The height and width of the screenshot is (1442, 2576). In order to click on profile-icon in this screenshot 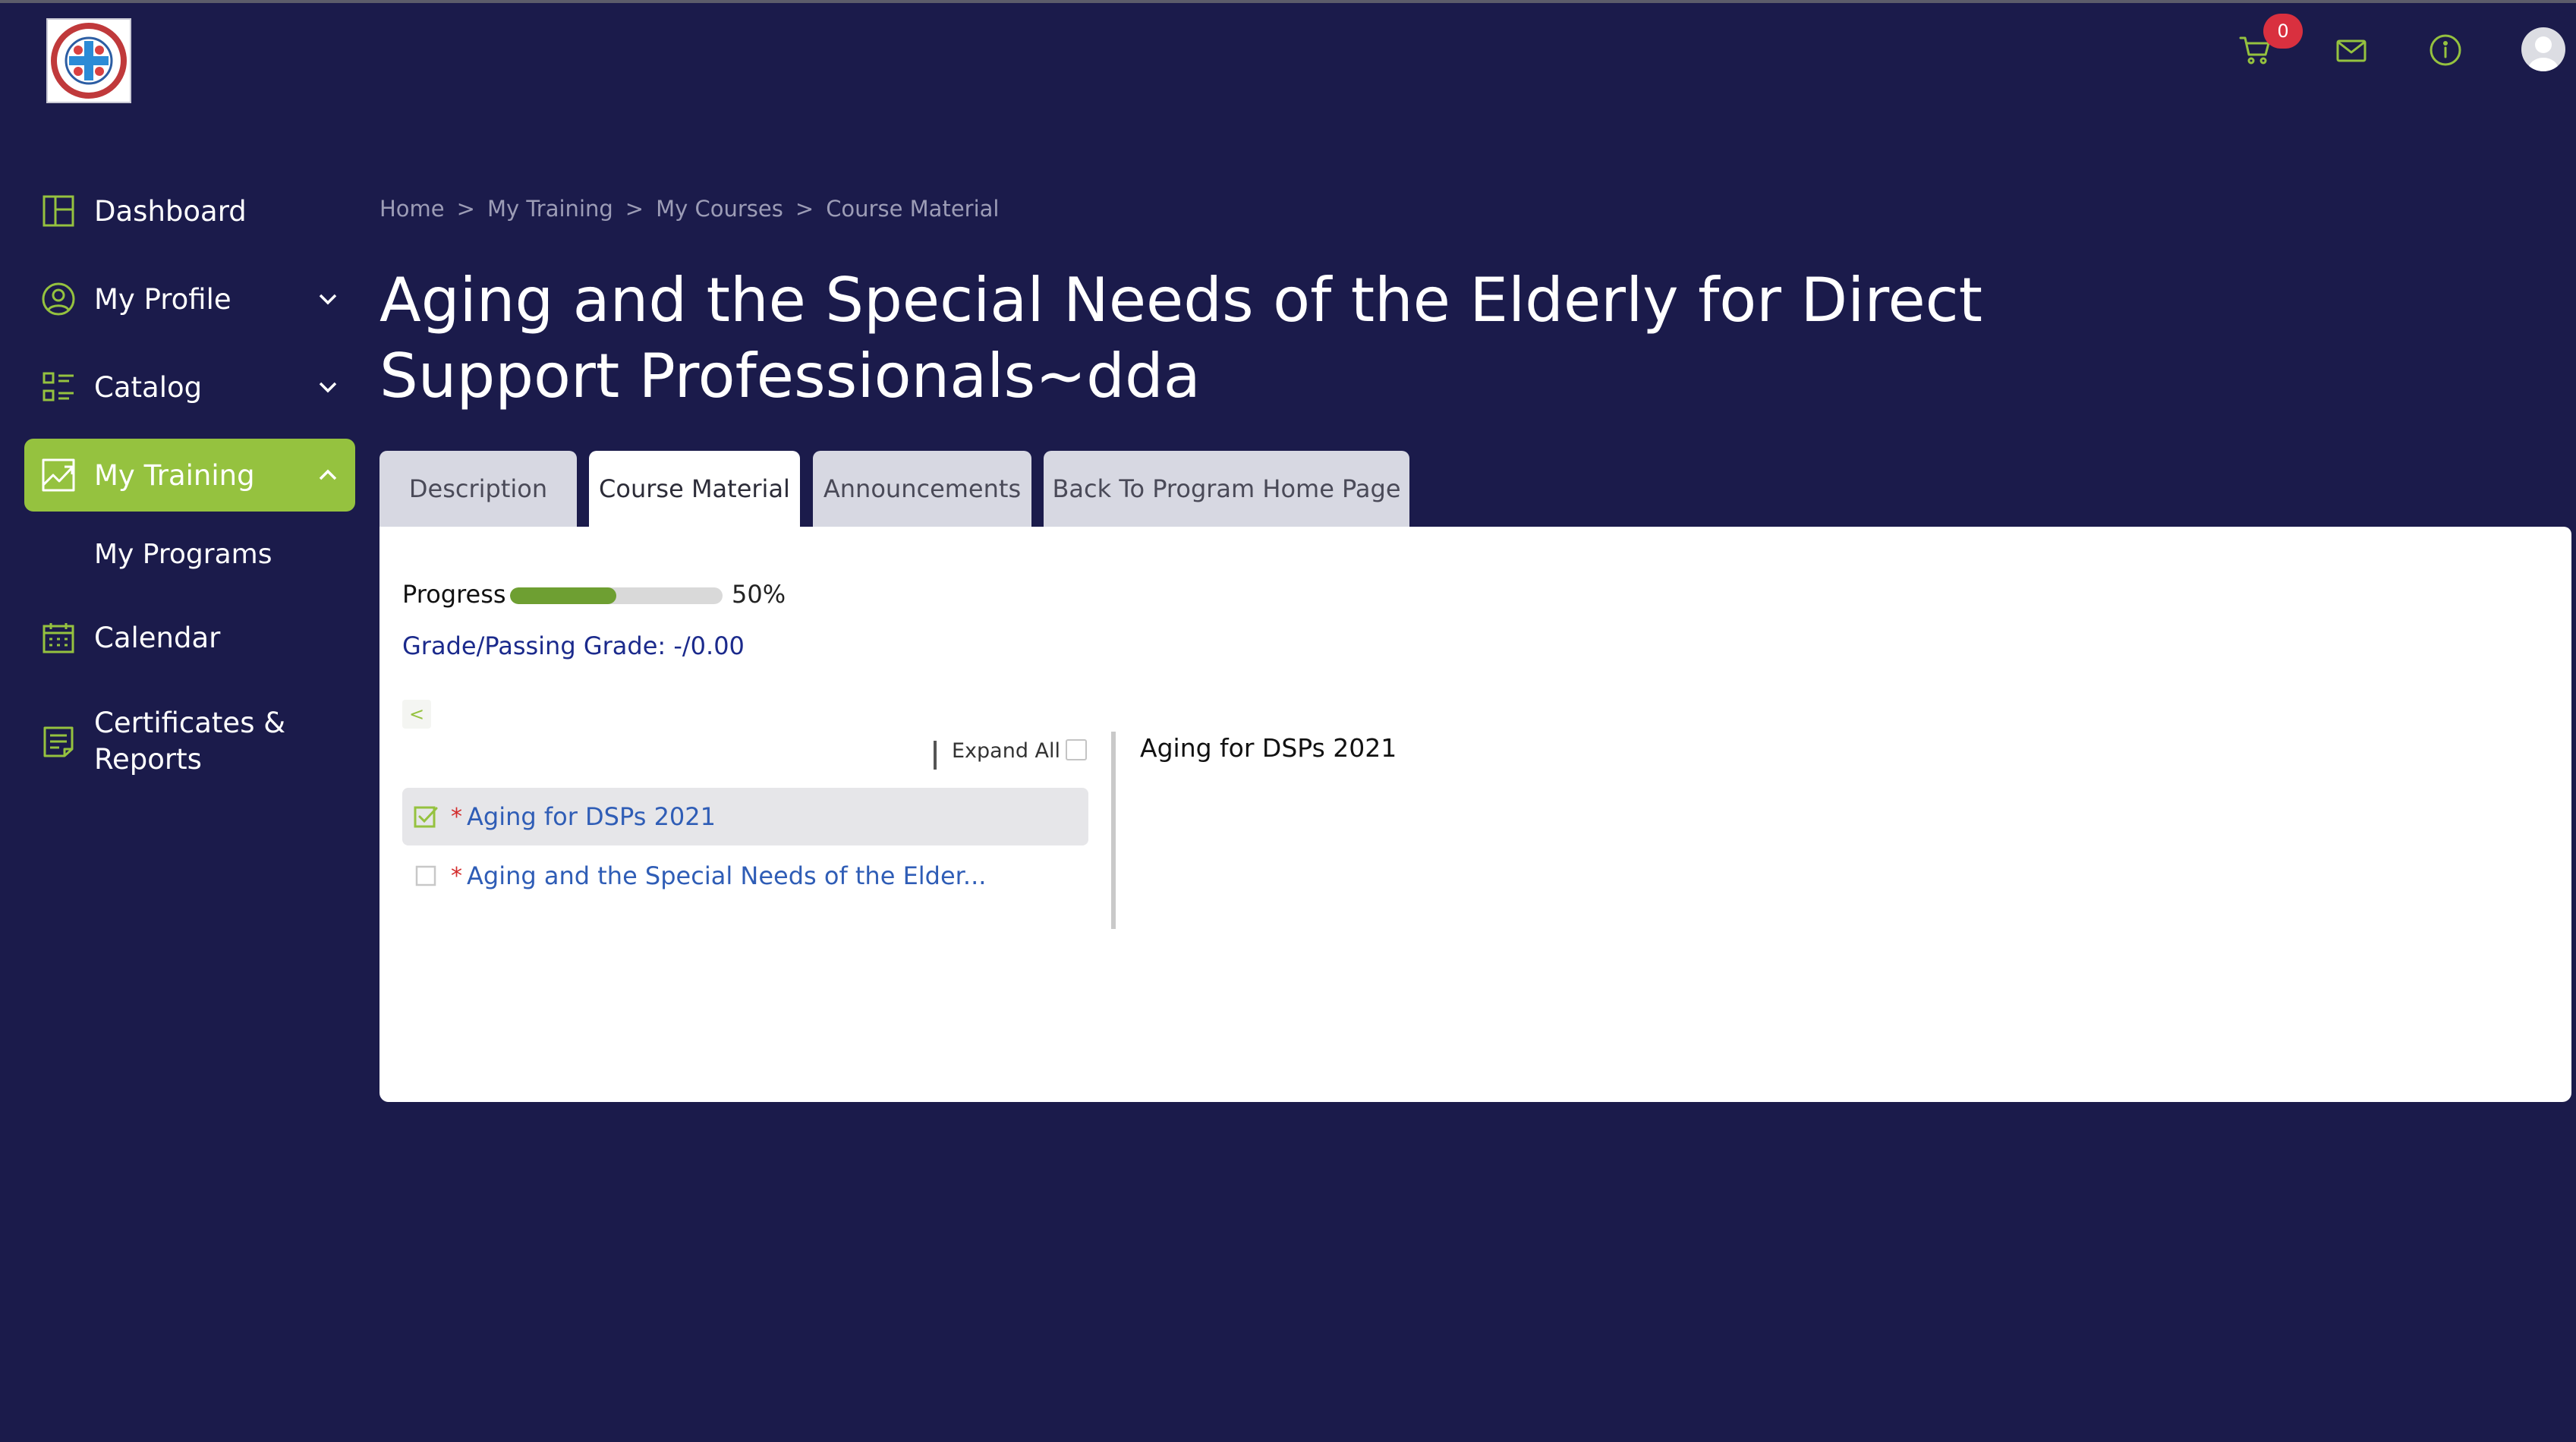, I will do `click(58, 299)`.